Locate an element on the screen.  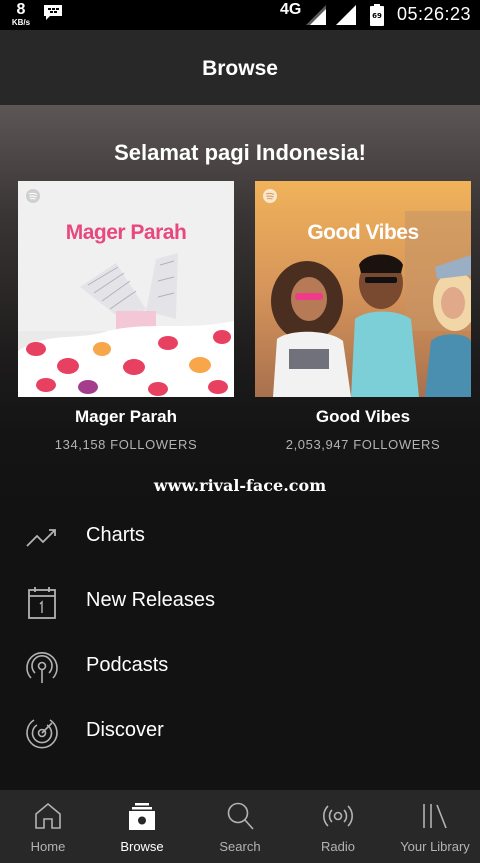
playlist-cover-image: Mager Parah is located at coordinates (126, 289).